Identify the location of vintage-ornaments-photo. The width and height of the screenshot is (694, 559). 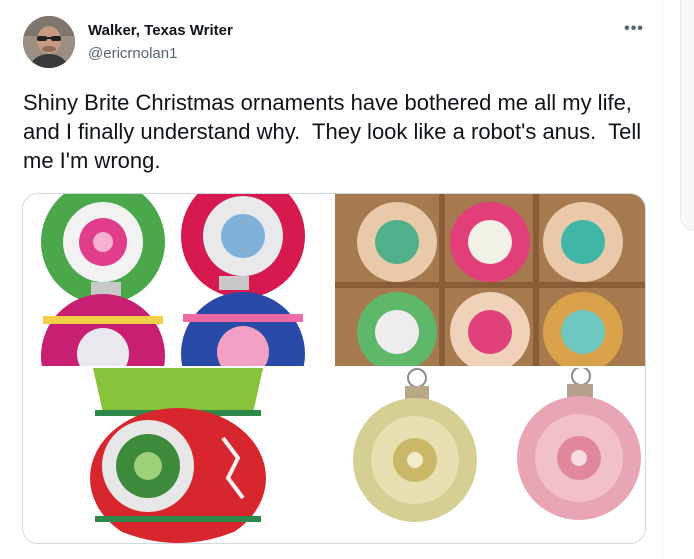
(490, 455).